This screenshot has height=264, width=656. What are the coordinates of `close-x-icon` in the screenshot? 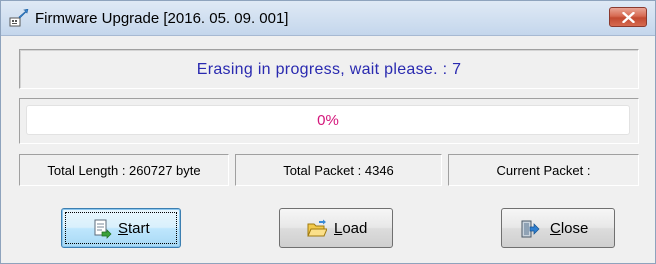 It's located at (628, 17).